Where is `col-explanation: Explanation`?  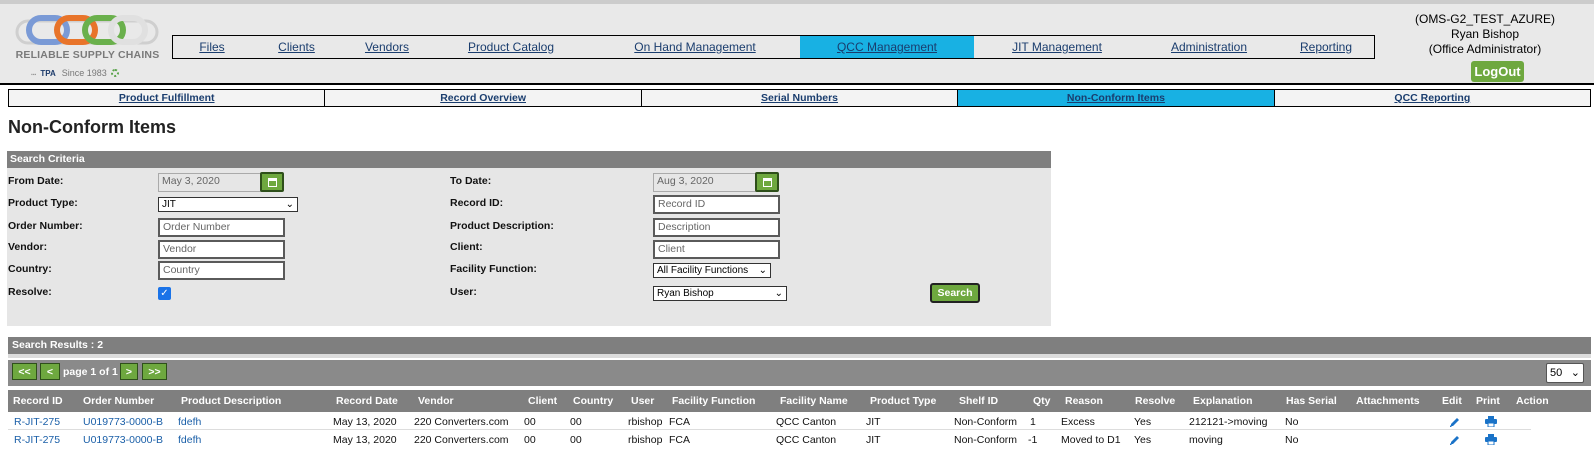
col-explanation: Explanation is located at coordinates (1223, 401).